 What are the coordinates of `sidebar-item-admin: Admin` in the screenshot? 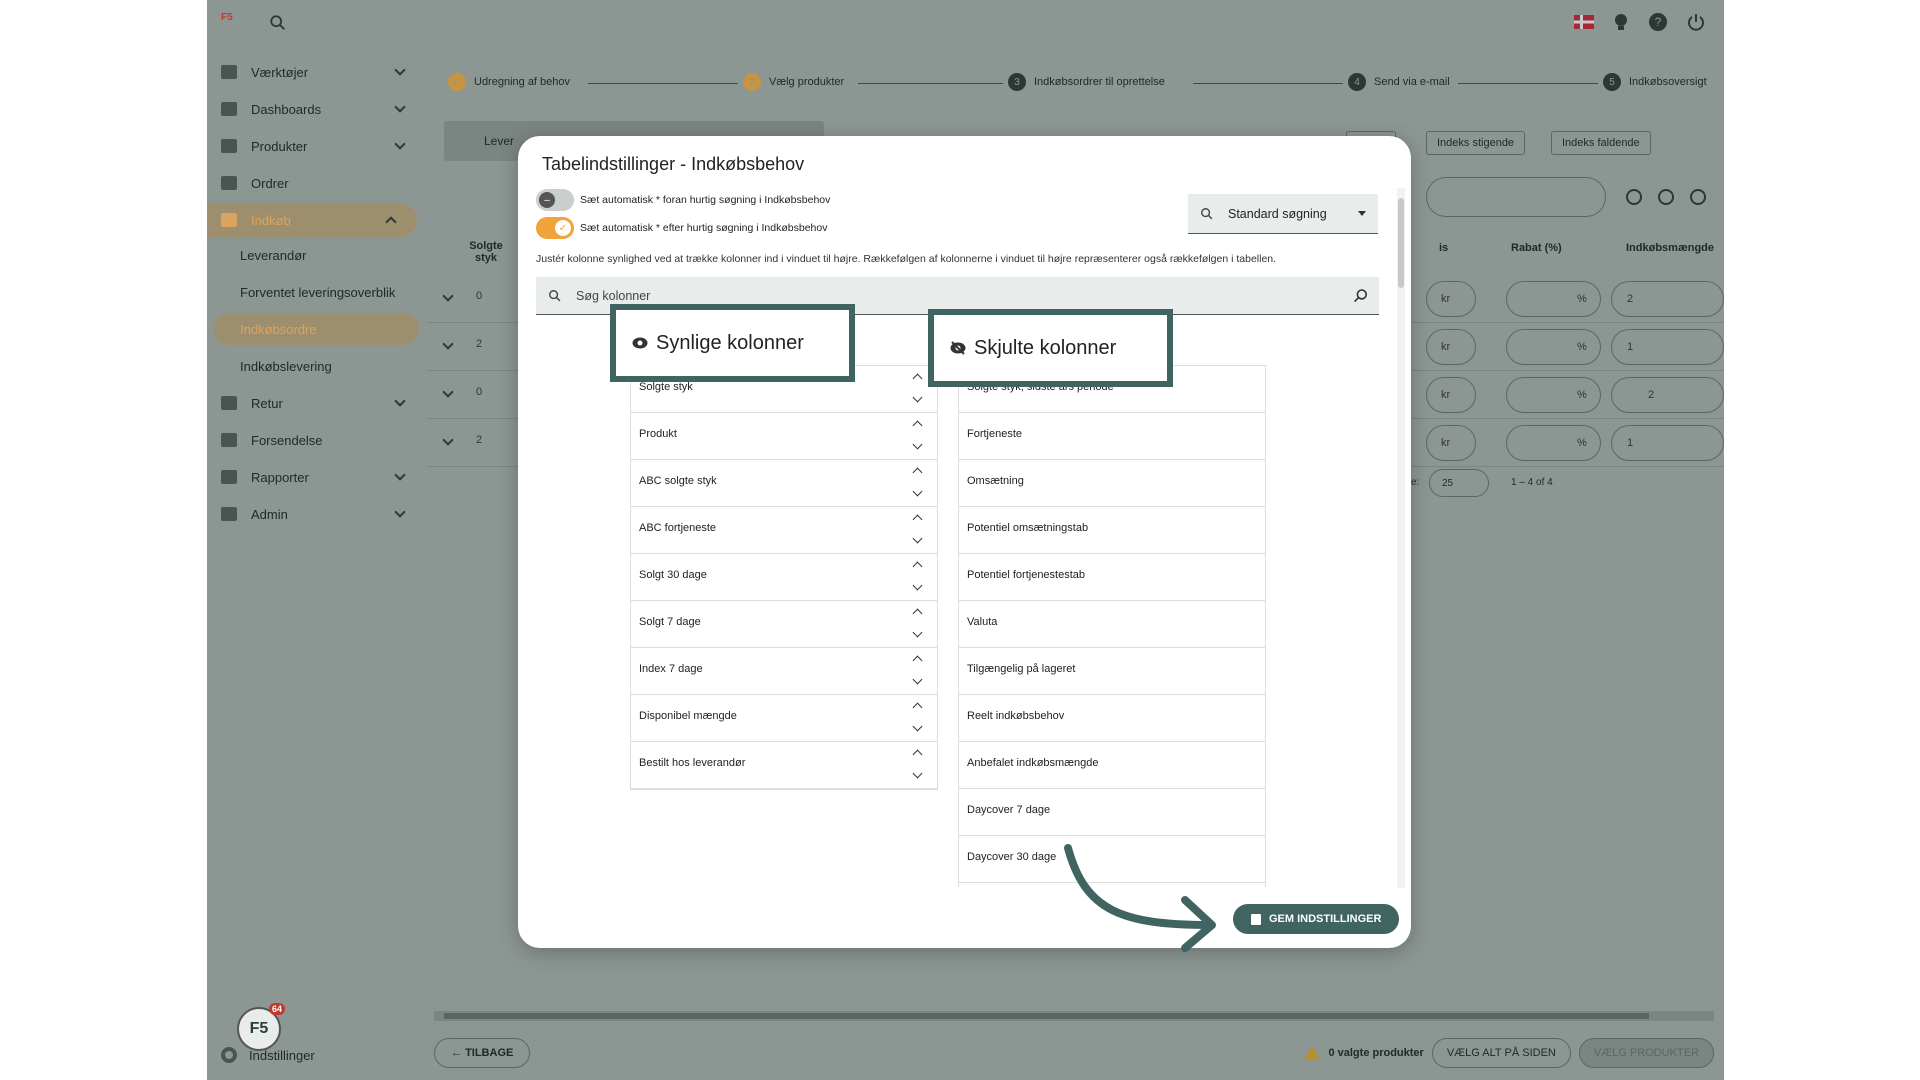 It's located at (316, 514).